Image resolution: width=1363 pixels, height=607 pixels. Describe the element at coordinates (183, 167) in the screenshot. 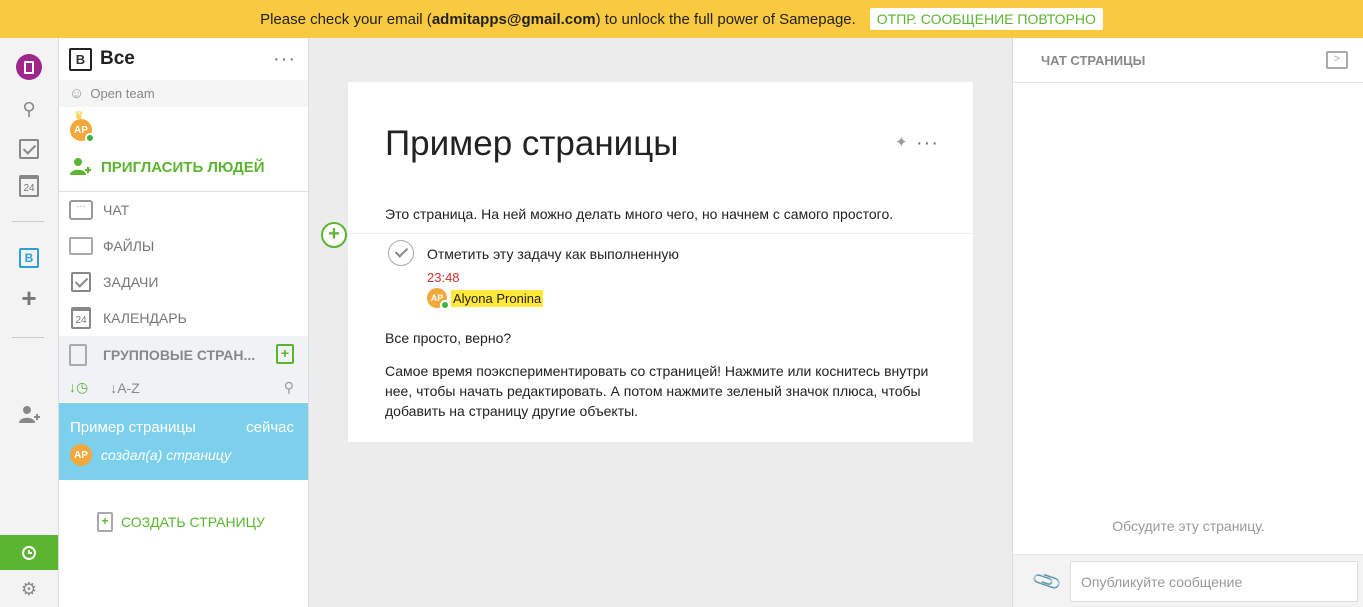

I see `invite-label: ПРИГЛАСИТЬ ЛЮДЕЙ` at that location.